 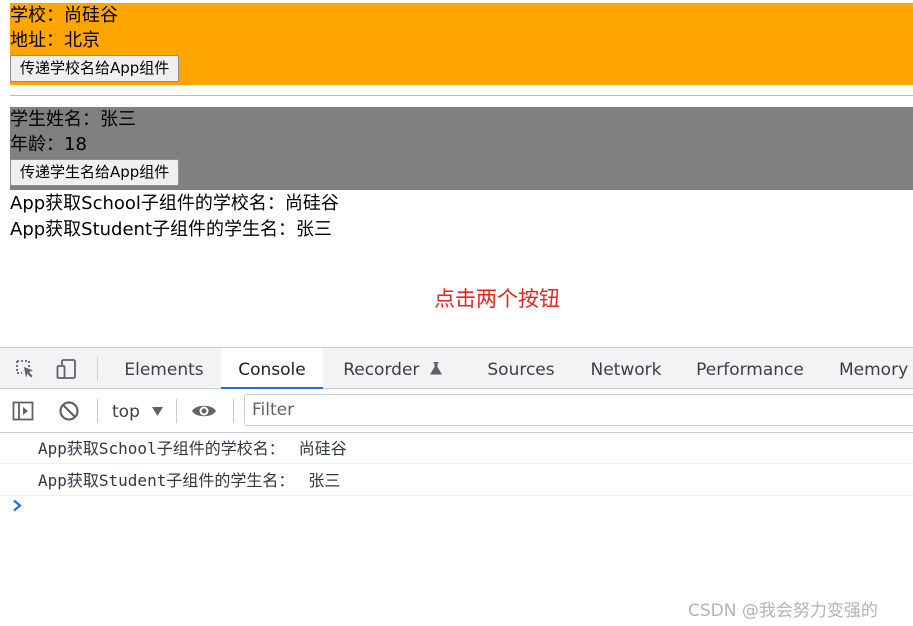 I want to click on eye-icon, so click(x=204, y=411).